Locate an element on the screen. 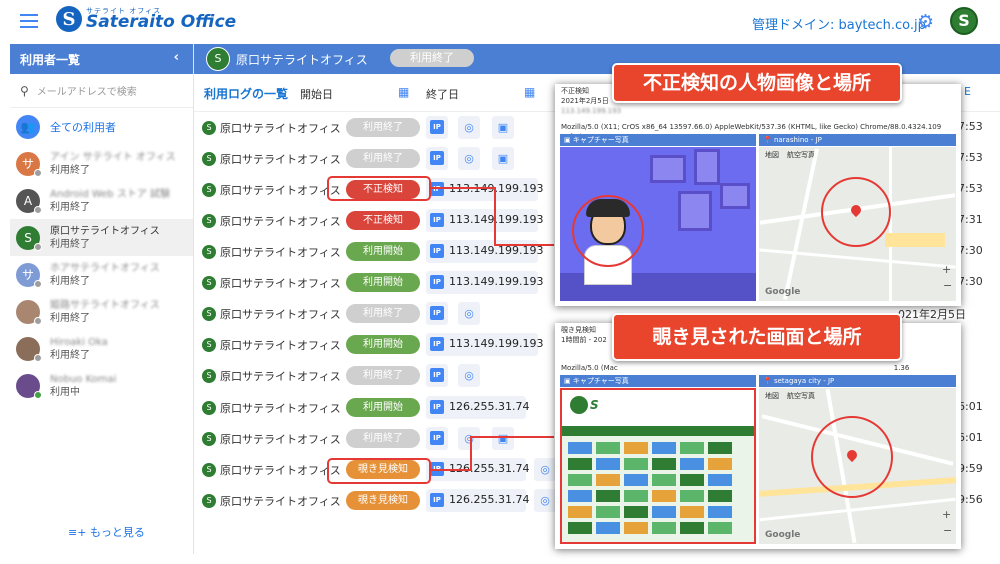 Image resolution: width=1000 pixels, height=564 pixels. chevron-left-icon: ‹ is located at coordinates (176, 57).